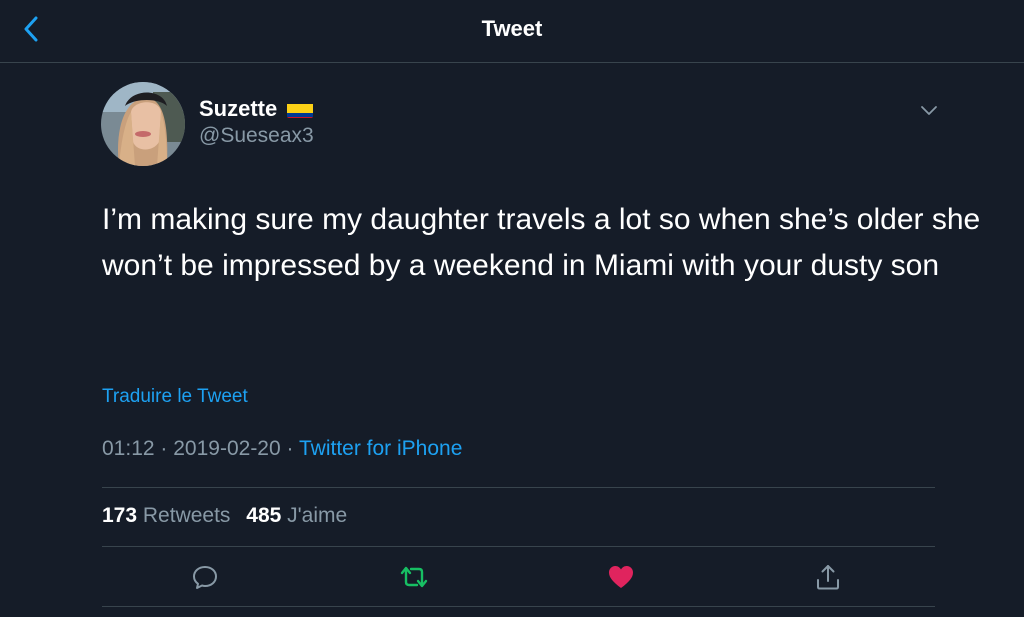 The width and height of the screenshot is (1024, 617). What do you see at coordinates (300, 109) in the screenshot?
I see `colombia-flag-icon` at bounding box center [300, 109].